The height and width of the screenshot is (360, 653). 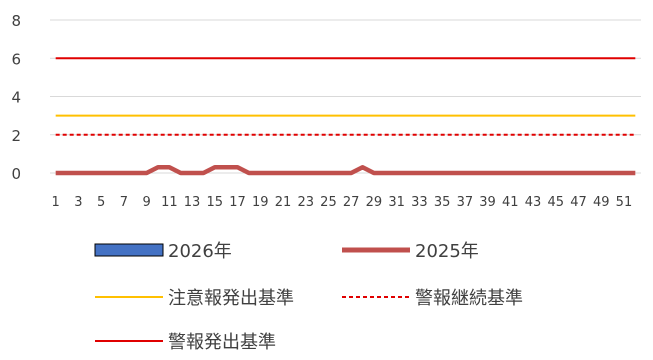 I want to click on x-tick-label: 51, so click(x=624, y=202).